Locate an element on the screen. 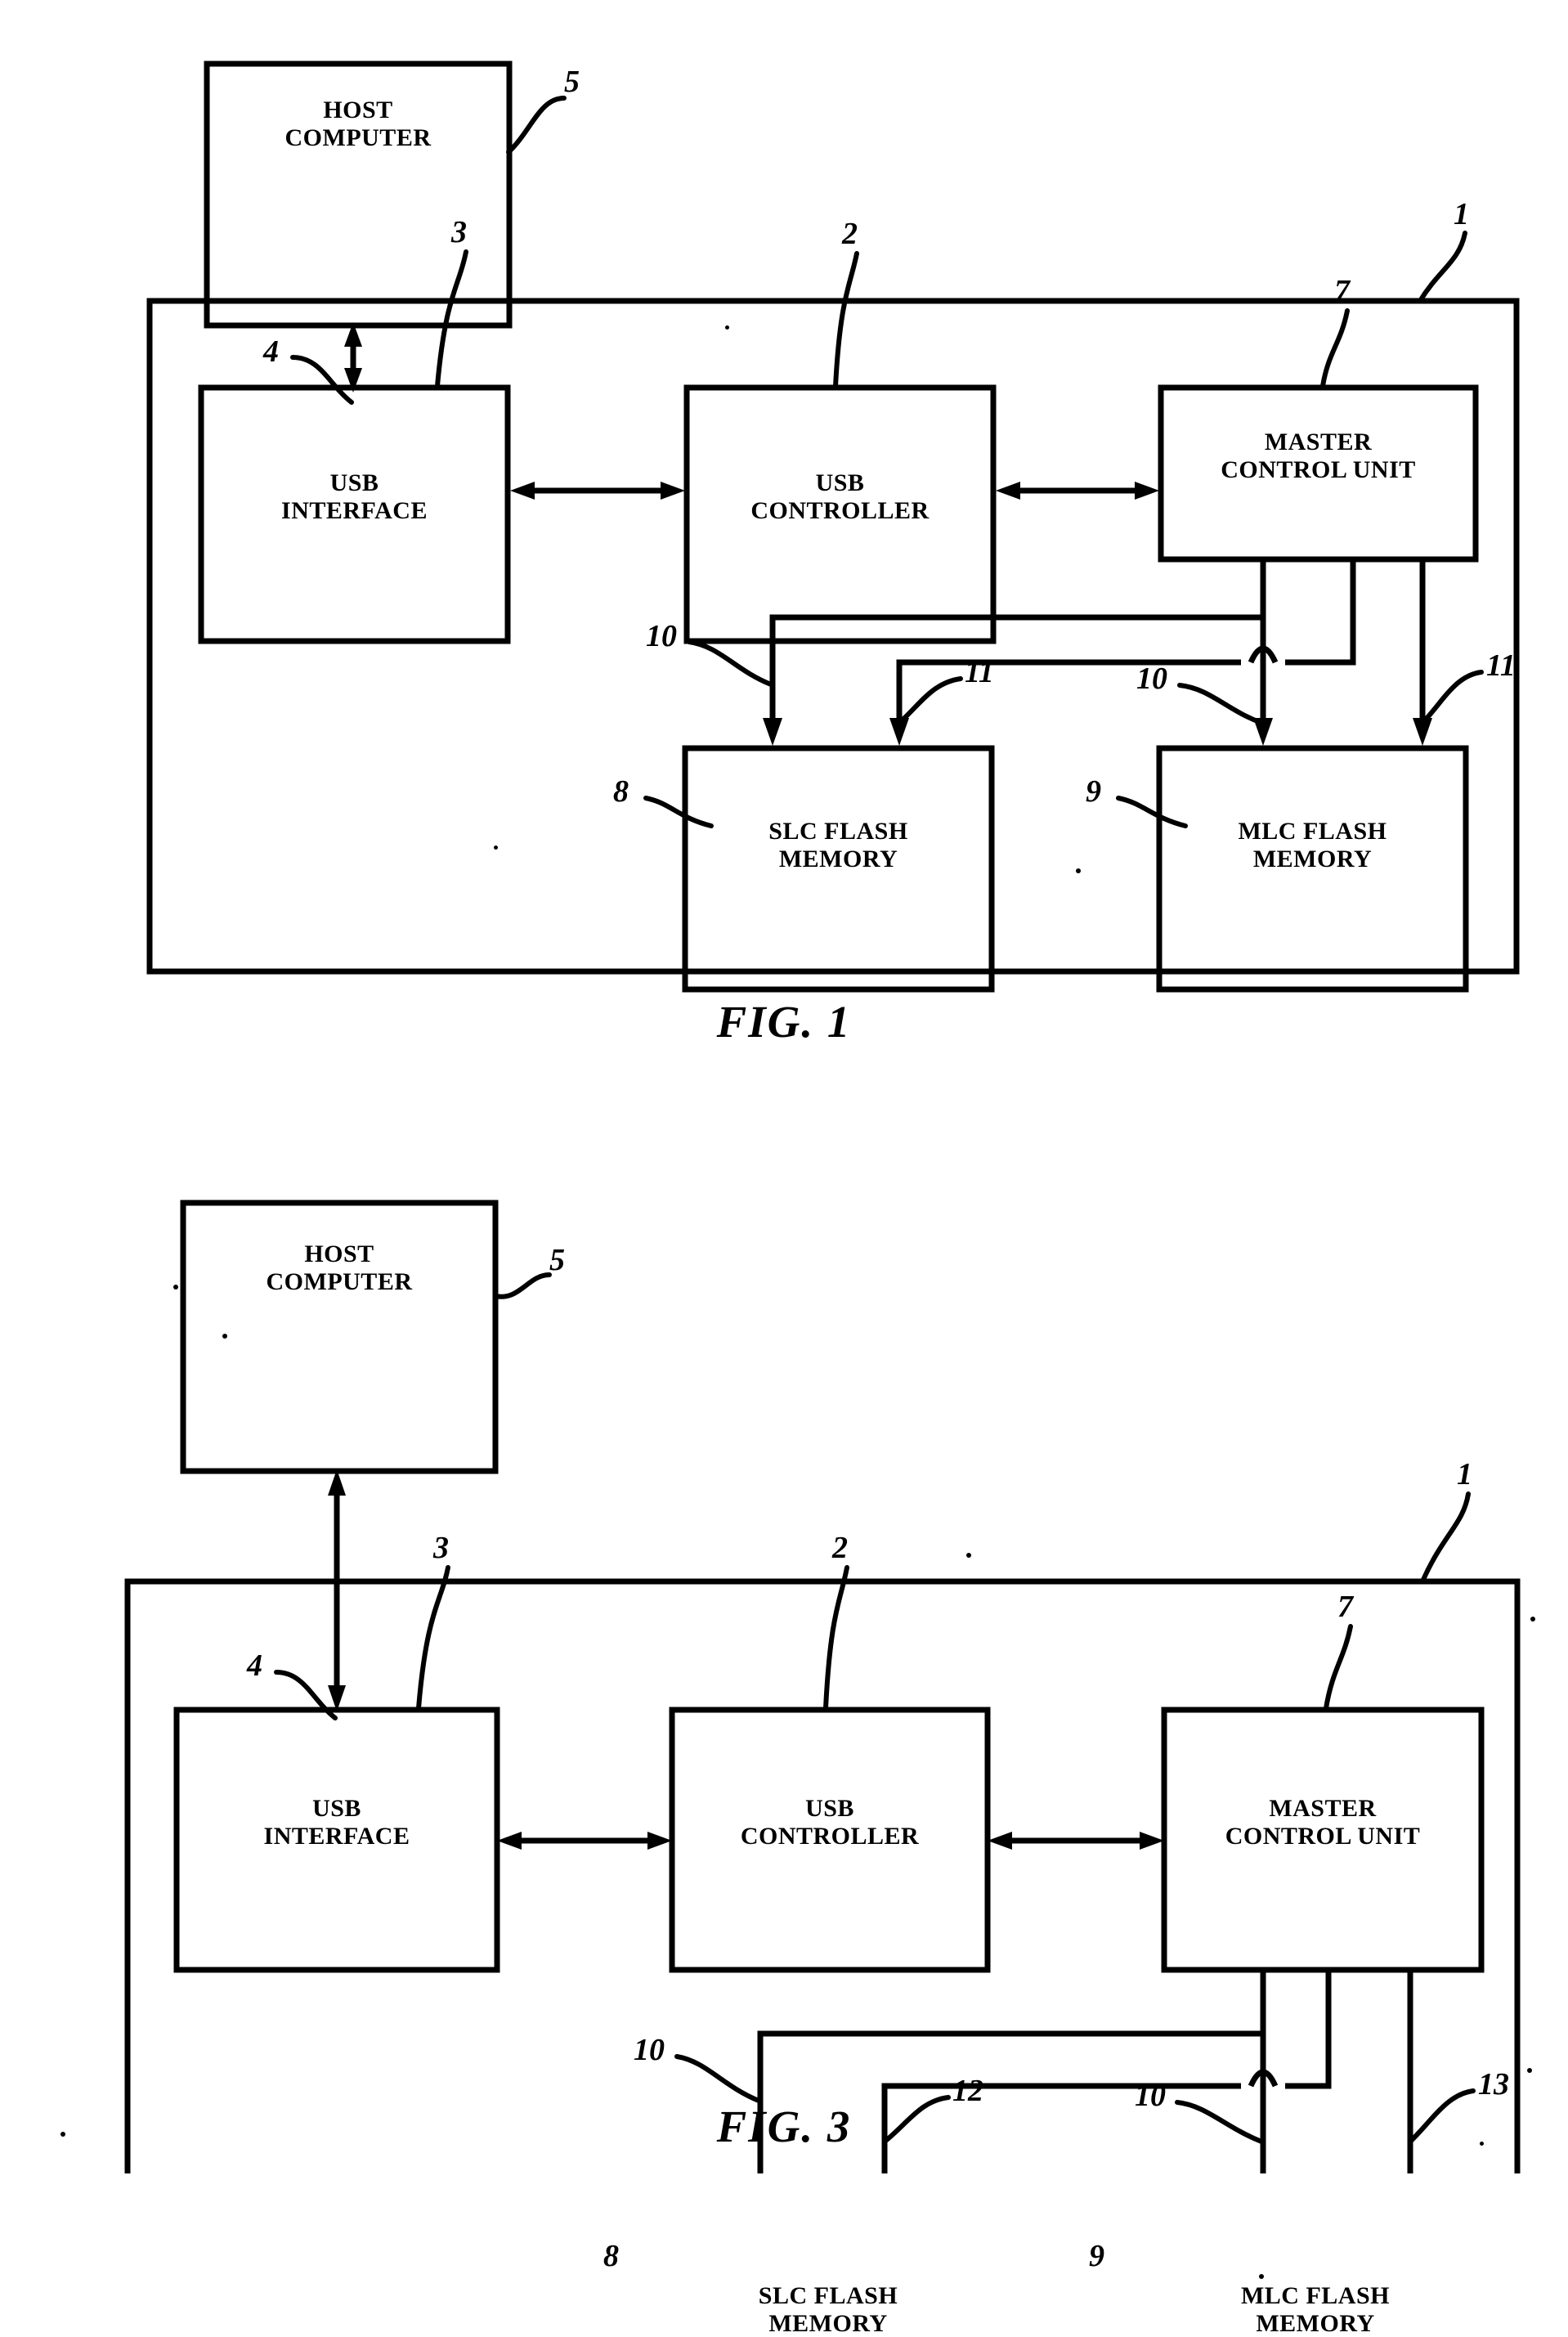 This screenshot has width=1568, height=2337. ref-10-mlc: 10 is located at coordinates (1151, 679).